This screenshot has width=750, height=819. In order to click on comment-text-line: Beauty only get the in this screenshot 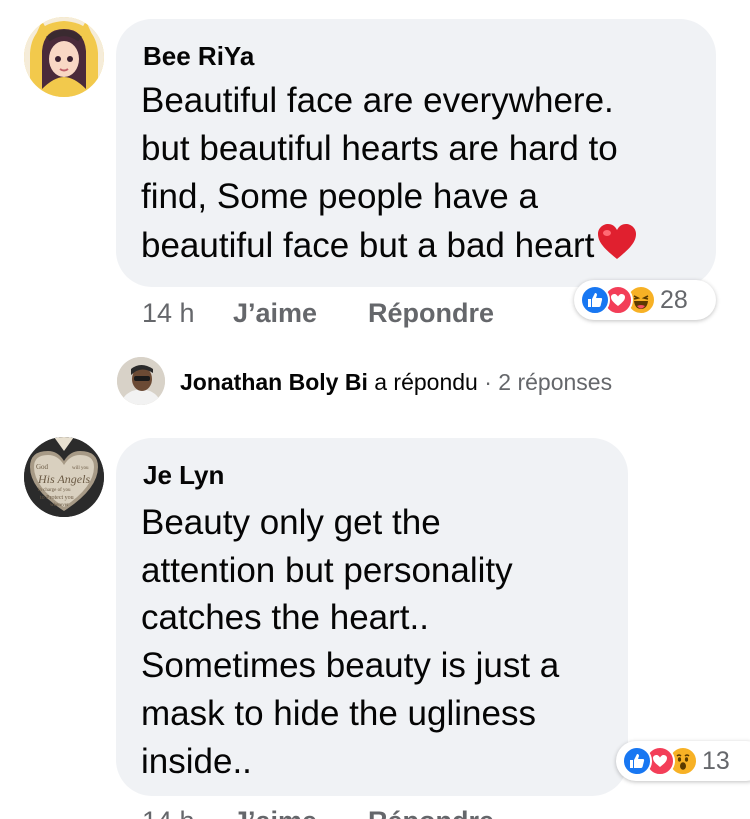, I will do `click(291, 522)`.